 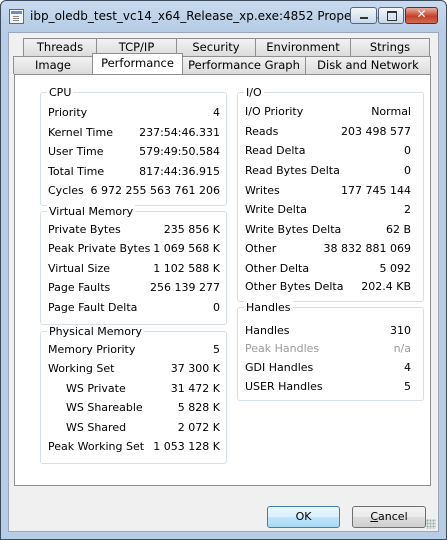 What do you see at coordinates (96, 446) in the screenshot?
I see `physical-memory-label: Peak Working Set` at bounding box center [96, 446].